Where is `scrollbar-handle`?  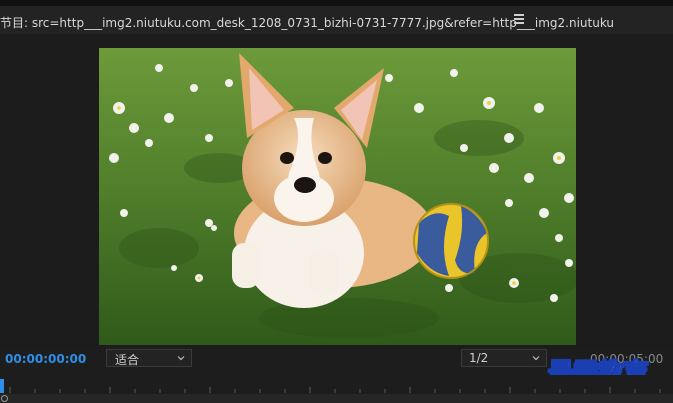 scrollbar-handle is located at coordinates (4, 398).